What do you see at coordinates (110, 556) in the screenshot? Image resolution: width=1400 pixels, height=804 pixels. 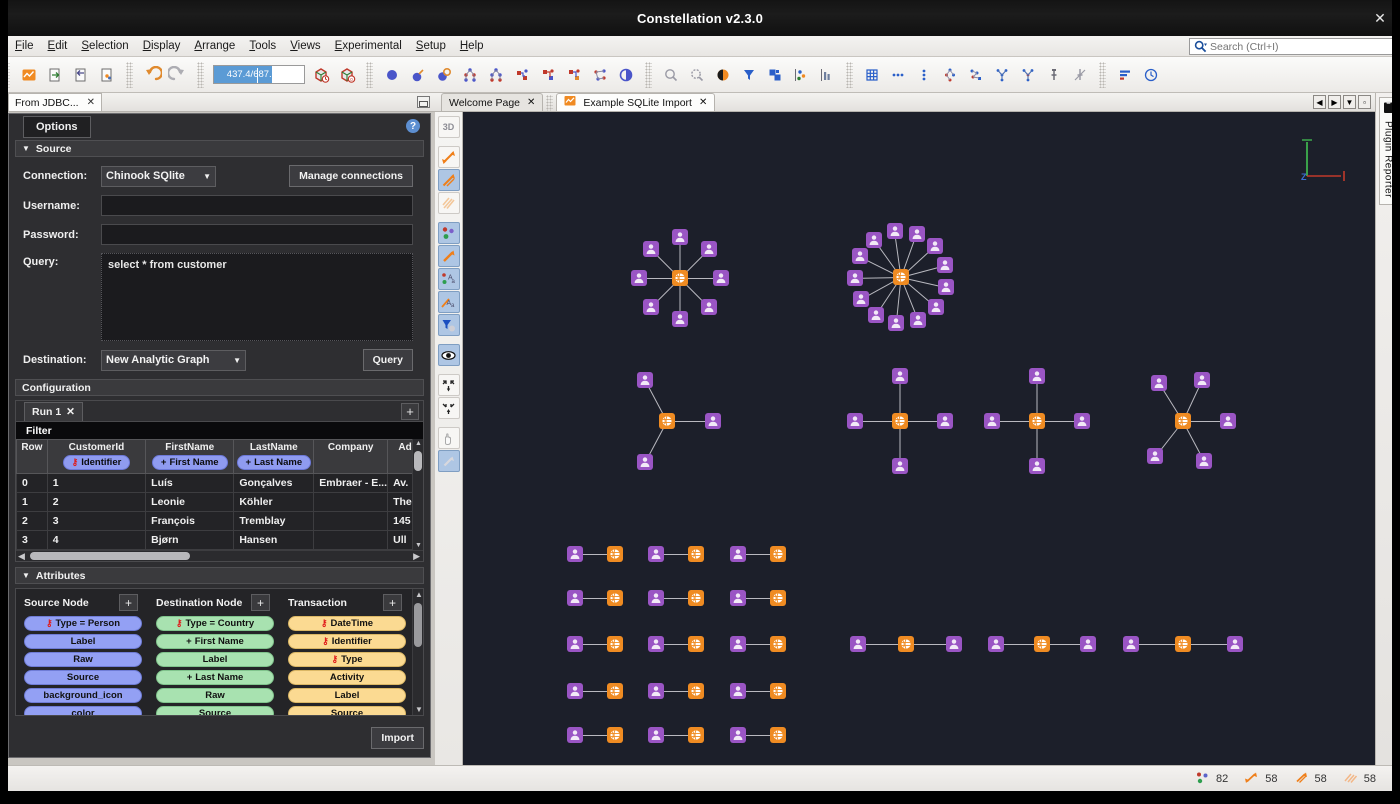 I see `scroll-thumb` at bounding box center [110, 556].